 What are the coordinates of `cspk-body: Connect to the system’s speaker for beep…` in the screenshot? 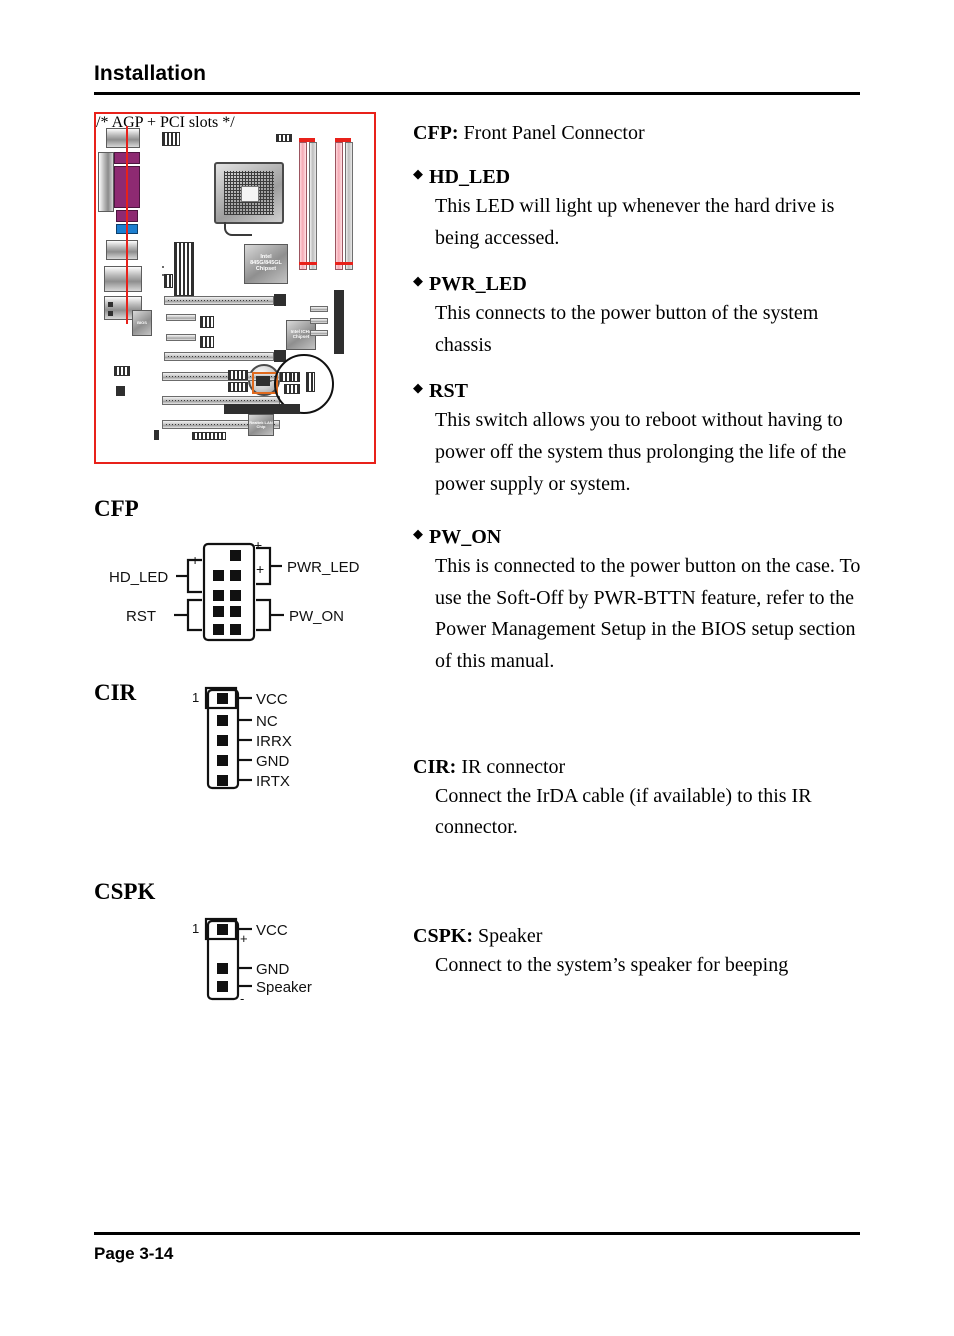 It's located at (612, 964).